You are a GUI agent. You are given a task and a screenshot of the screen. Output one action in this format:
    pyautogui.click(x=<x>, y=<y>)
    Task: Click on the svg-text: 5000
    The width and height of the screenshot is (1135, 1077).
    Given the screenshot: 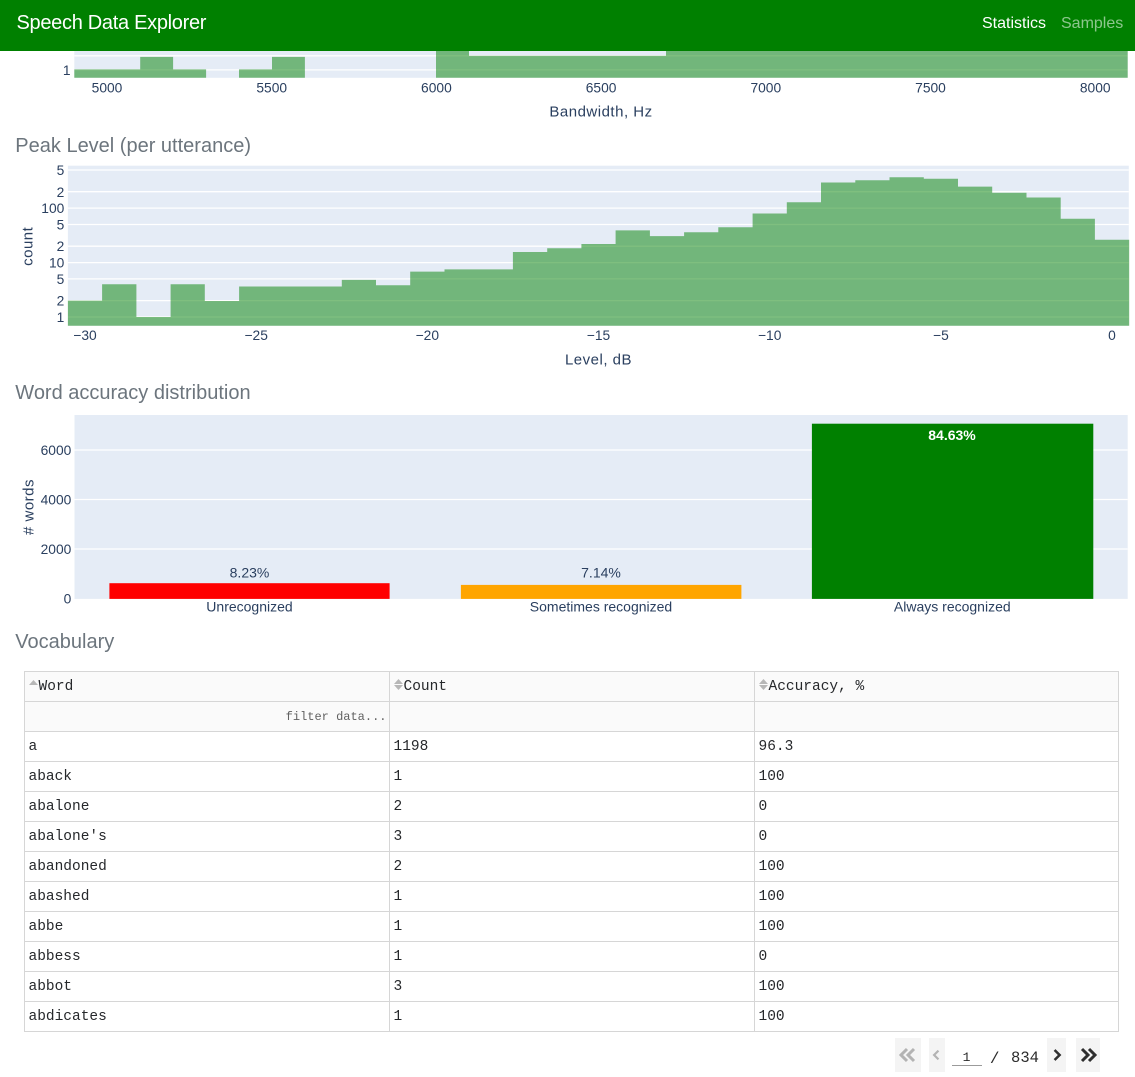 What is the action you would take?
    pyautogui.click(x=107, y=87)
    